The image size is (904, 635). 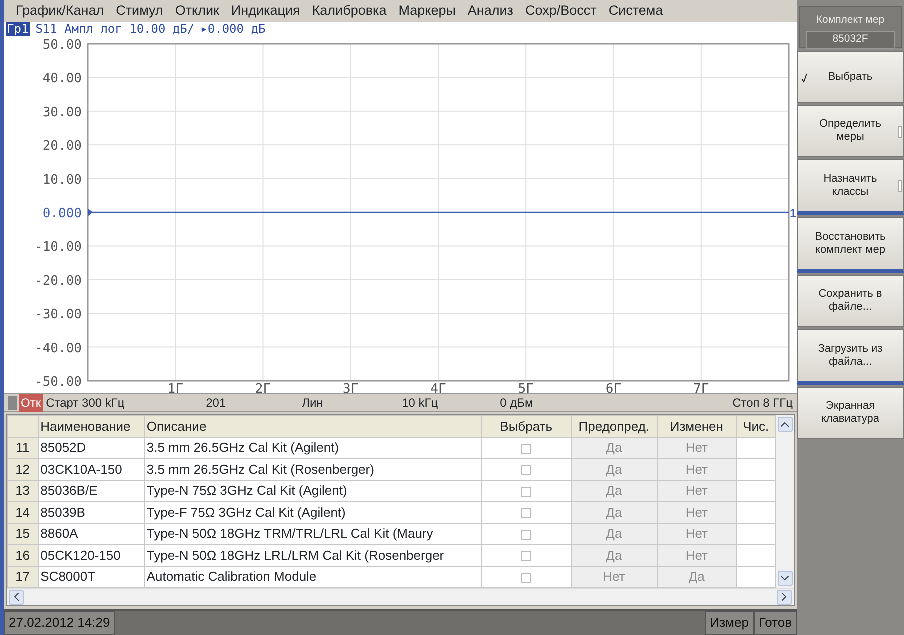 What do you see at coordinates (12, 403) in the screenshot?
I see `status-indicator-icon` at bounding box center [12, 403].